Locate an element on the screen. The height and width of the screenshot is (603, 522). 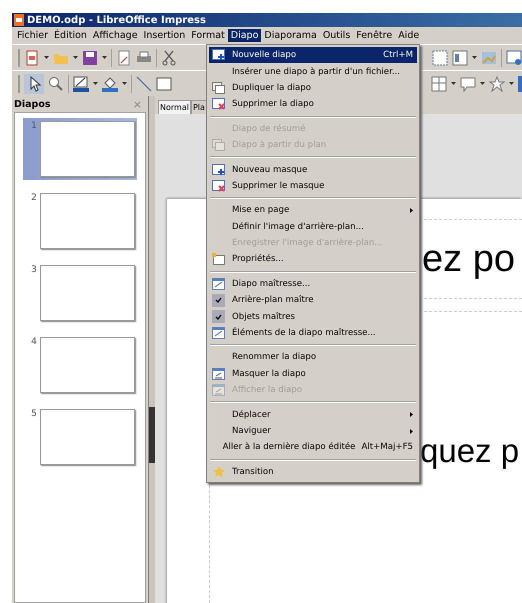
slide-title-text: ez po is located at coordinates (468, 259).